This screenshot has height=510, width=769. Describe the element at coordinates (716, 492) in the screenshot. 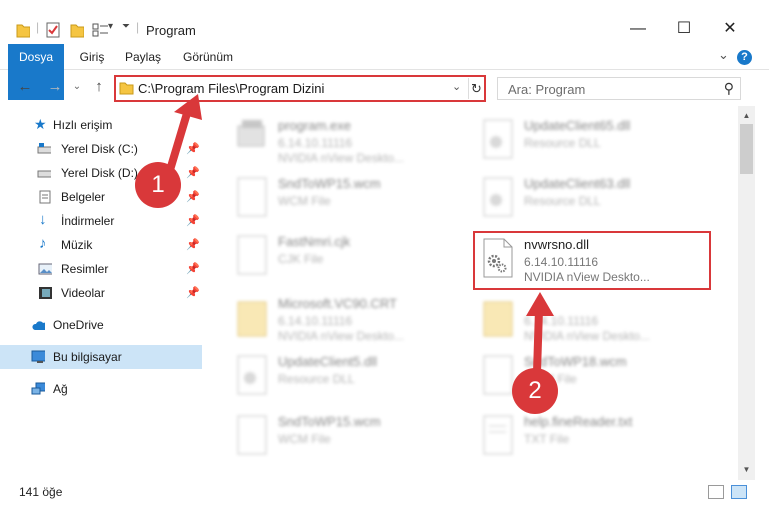

I see `details-view-icon` at that location.